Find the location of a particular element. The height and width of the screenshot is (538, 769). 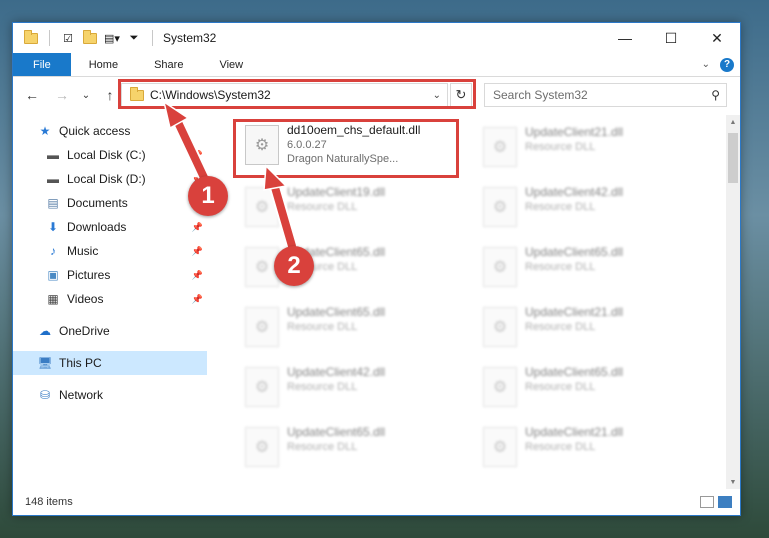

search-input: Search System32 ⚲ is located at coordinates (605, 95).